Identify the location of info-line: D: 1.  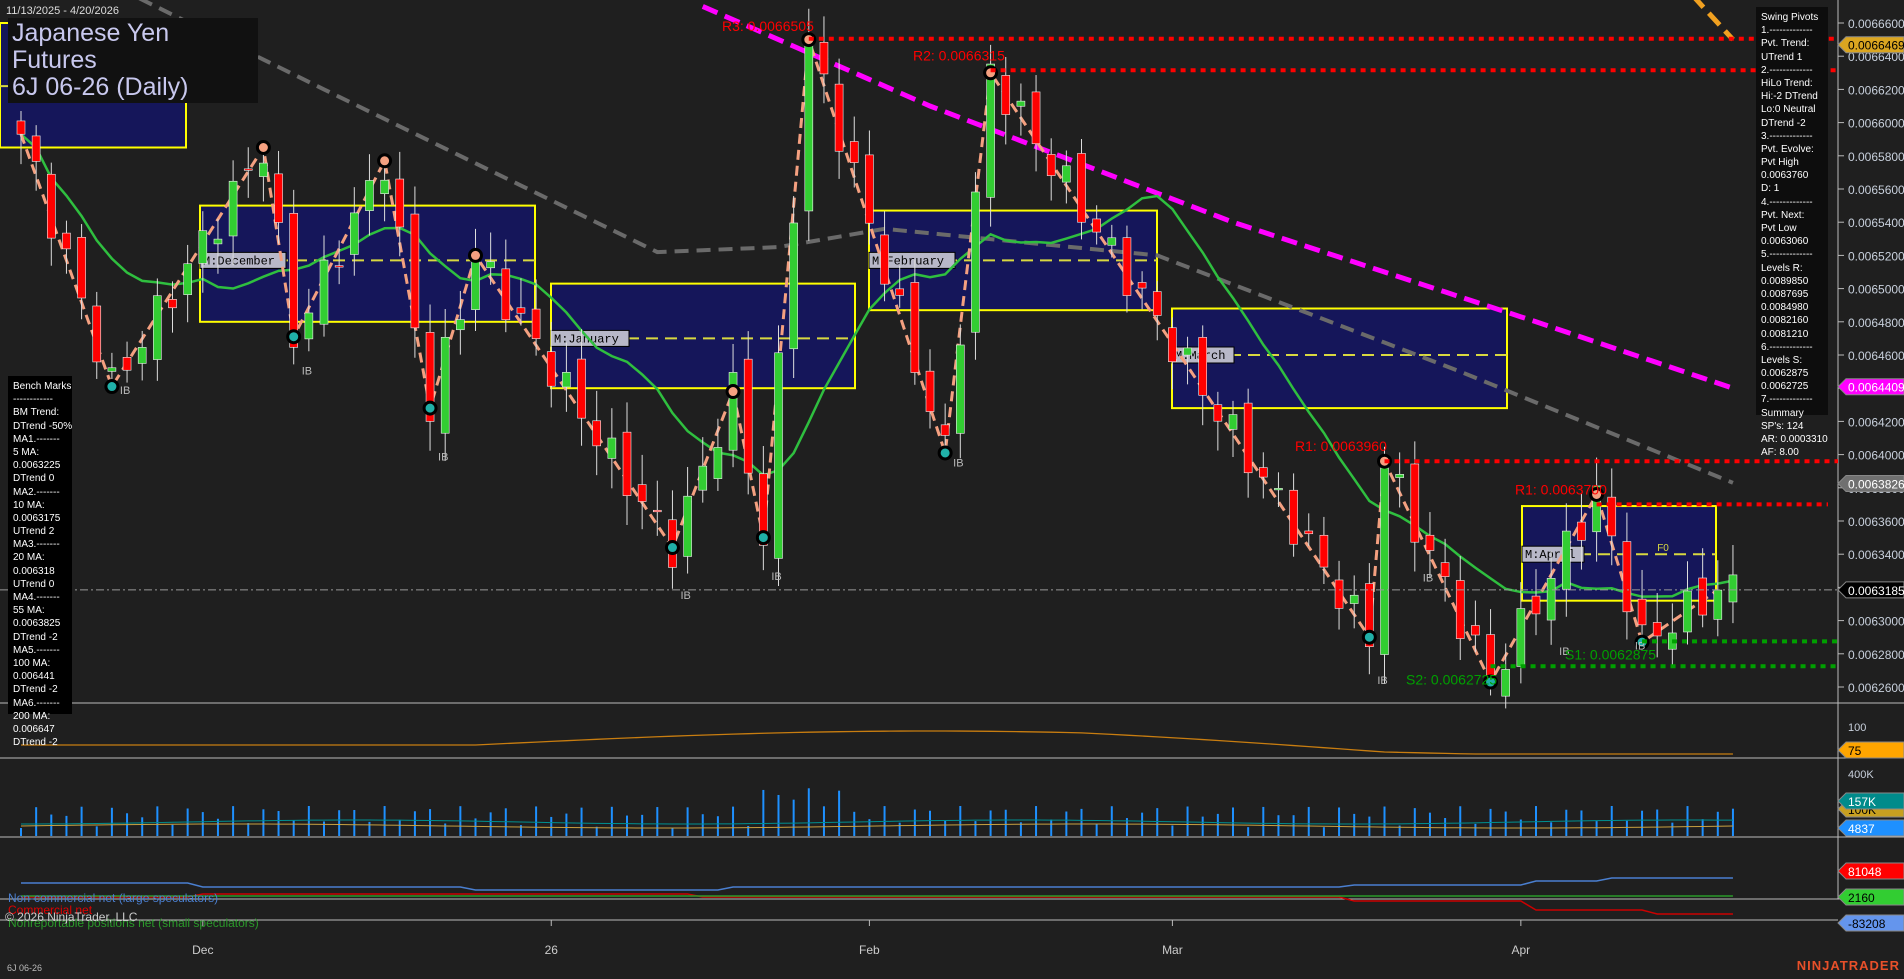
(1770, 189).